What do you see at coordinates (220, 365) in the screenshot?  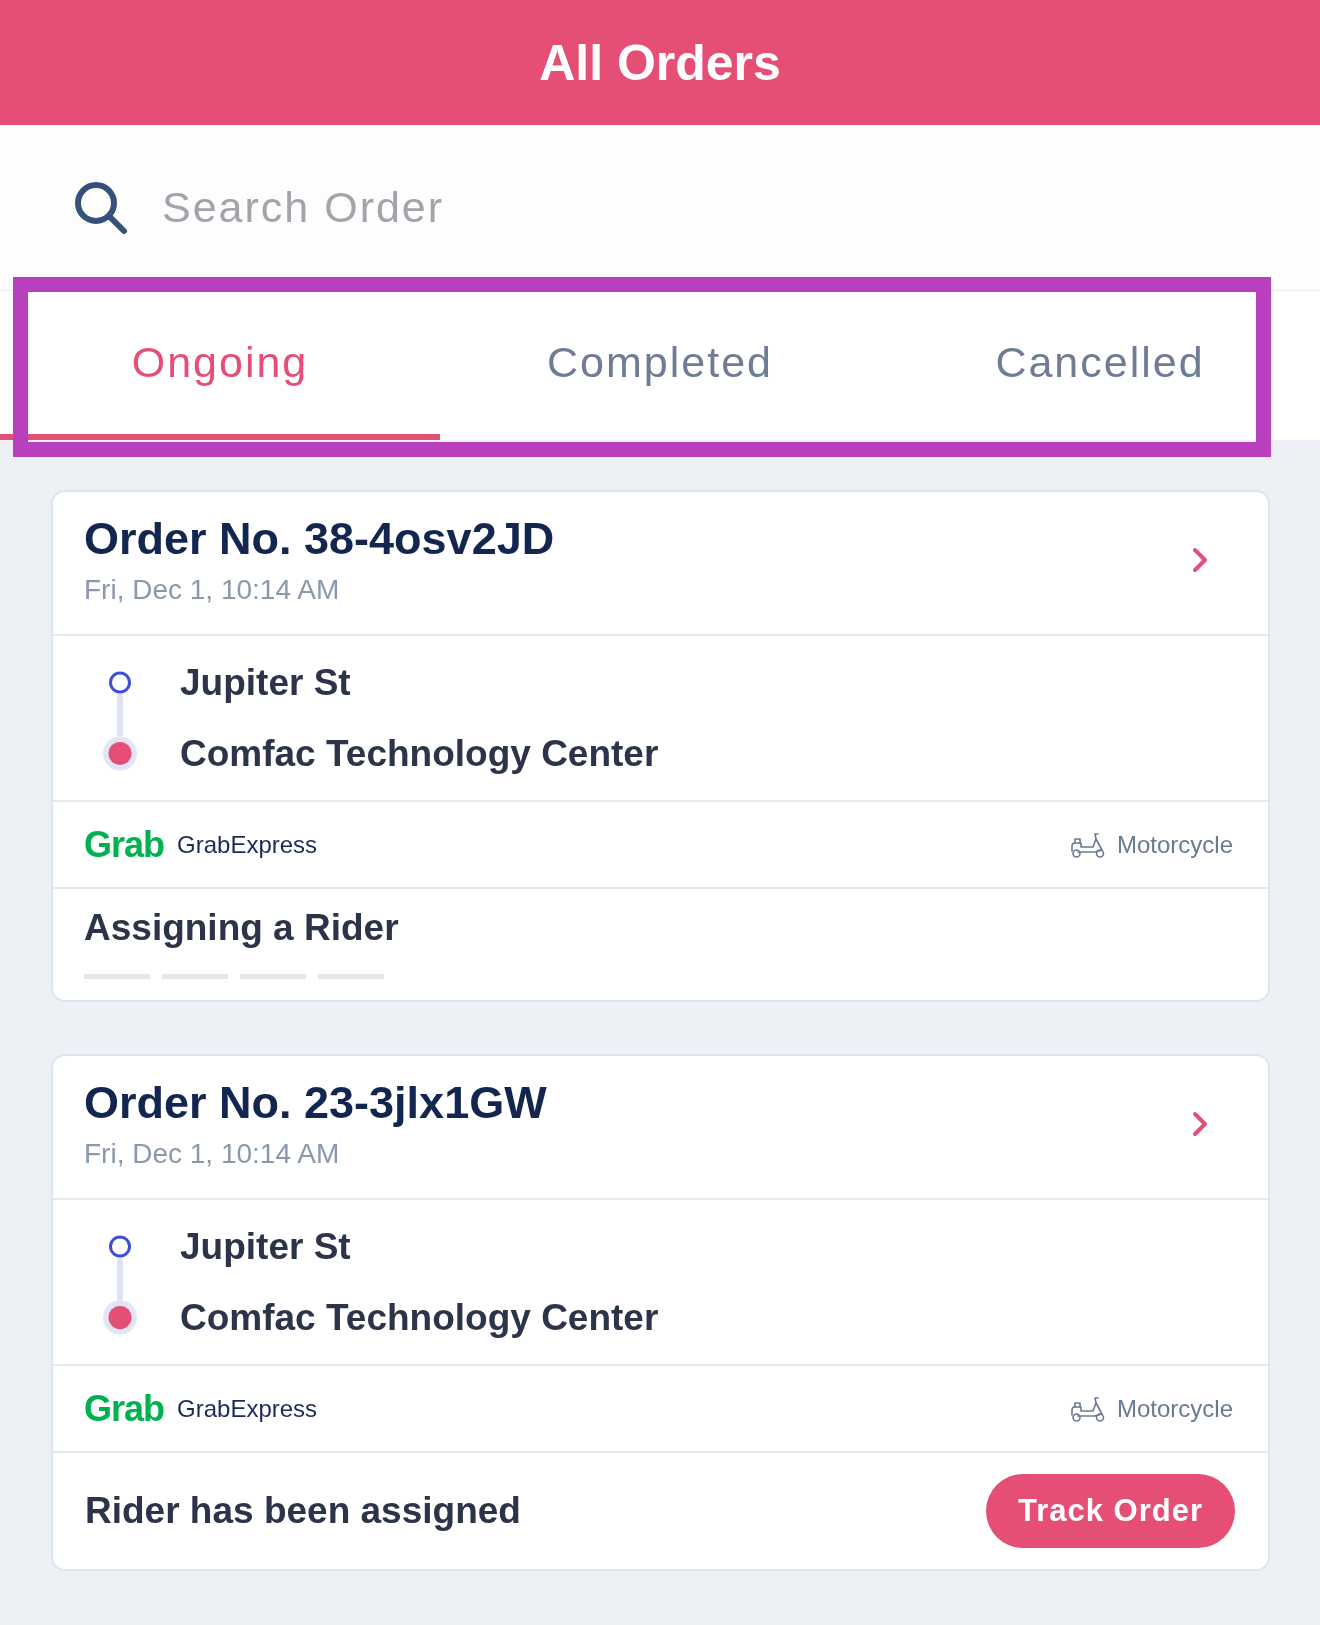 I see `tab: Ongoing` at bounding box center [220, 365].